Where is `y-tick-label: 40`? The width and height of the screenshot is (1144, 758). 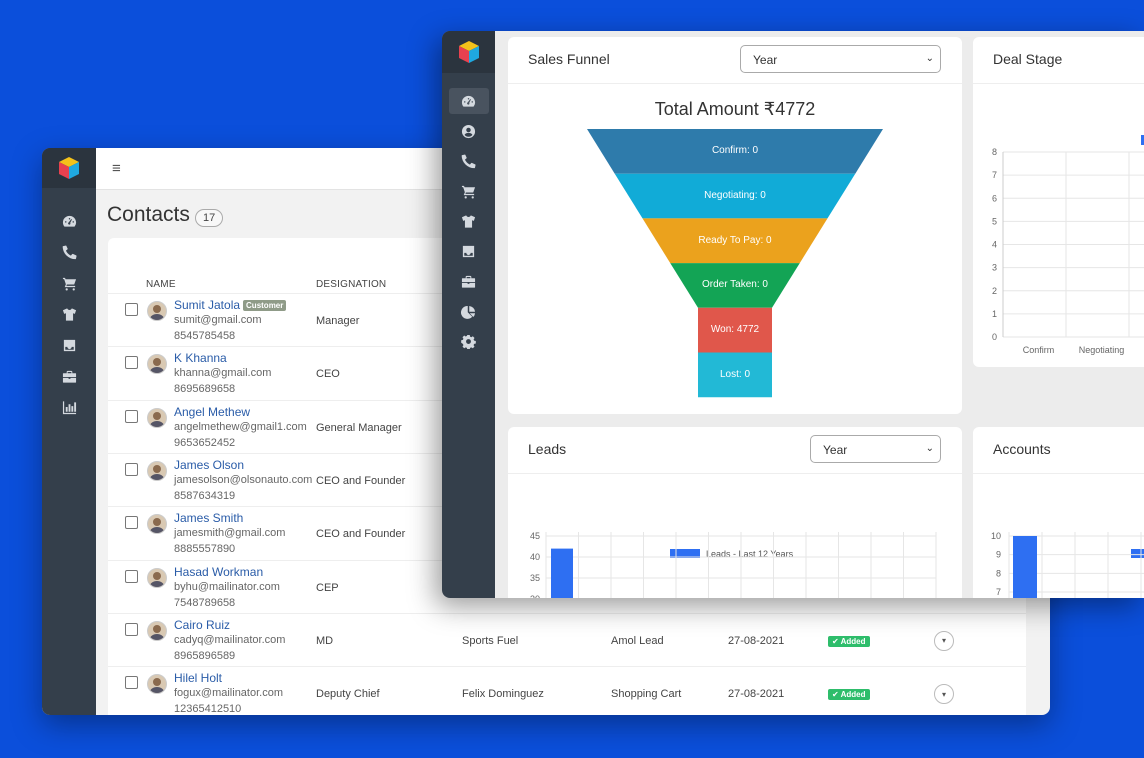 y-tick-label: 40 is located at coordinates (535, 557).